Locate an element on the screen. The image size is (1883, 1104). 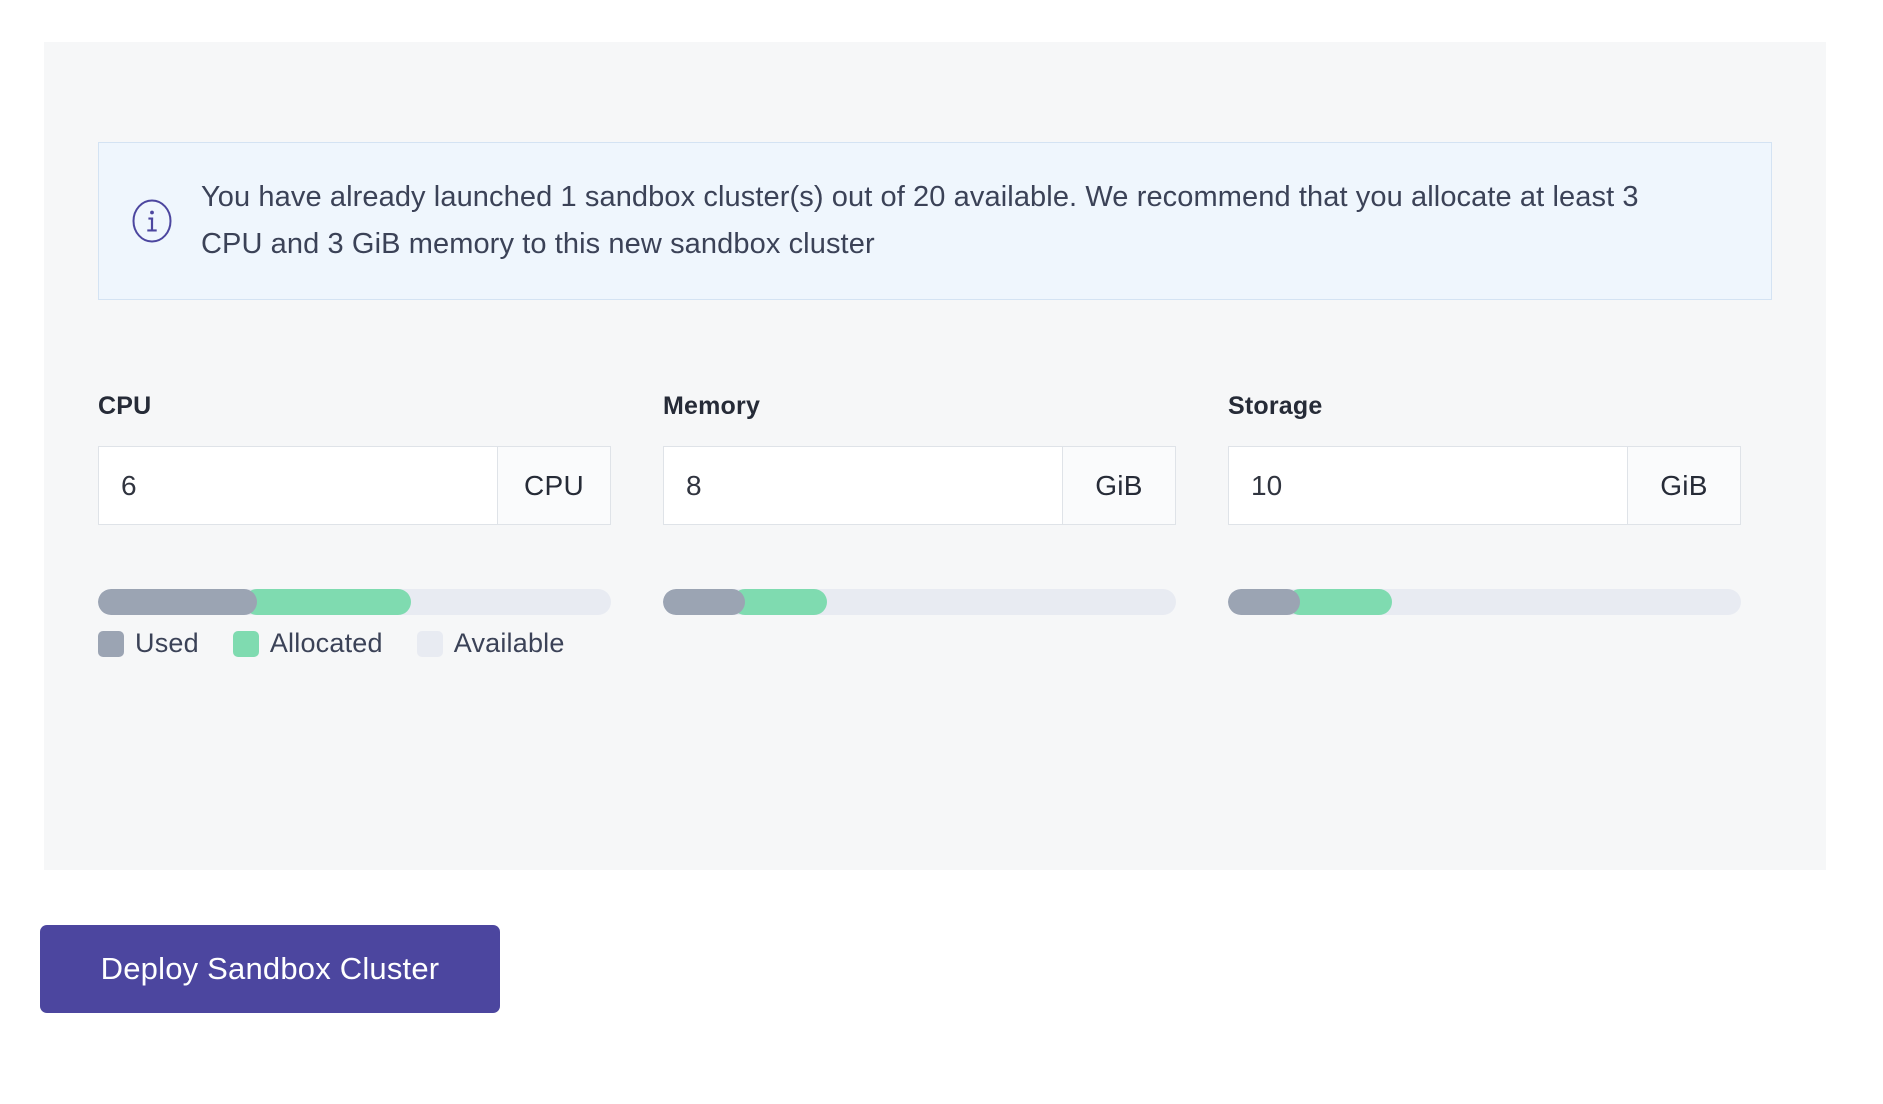
legend-item-used: Used is located at coordinates (148, 643).